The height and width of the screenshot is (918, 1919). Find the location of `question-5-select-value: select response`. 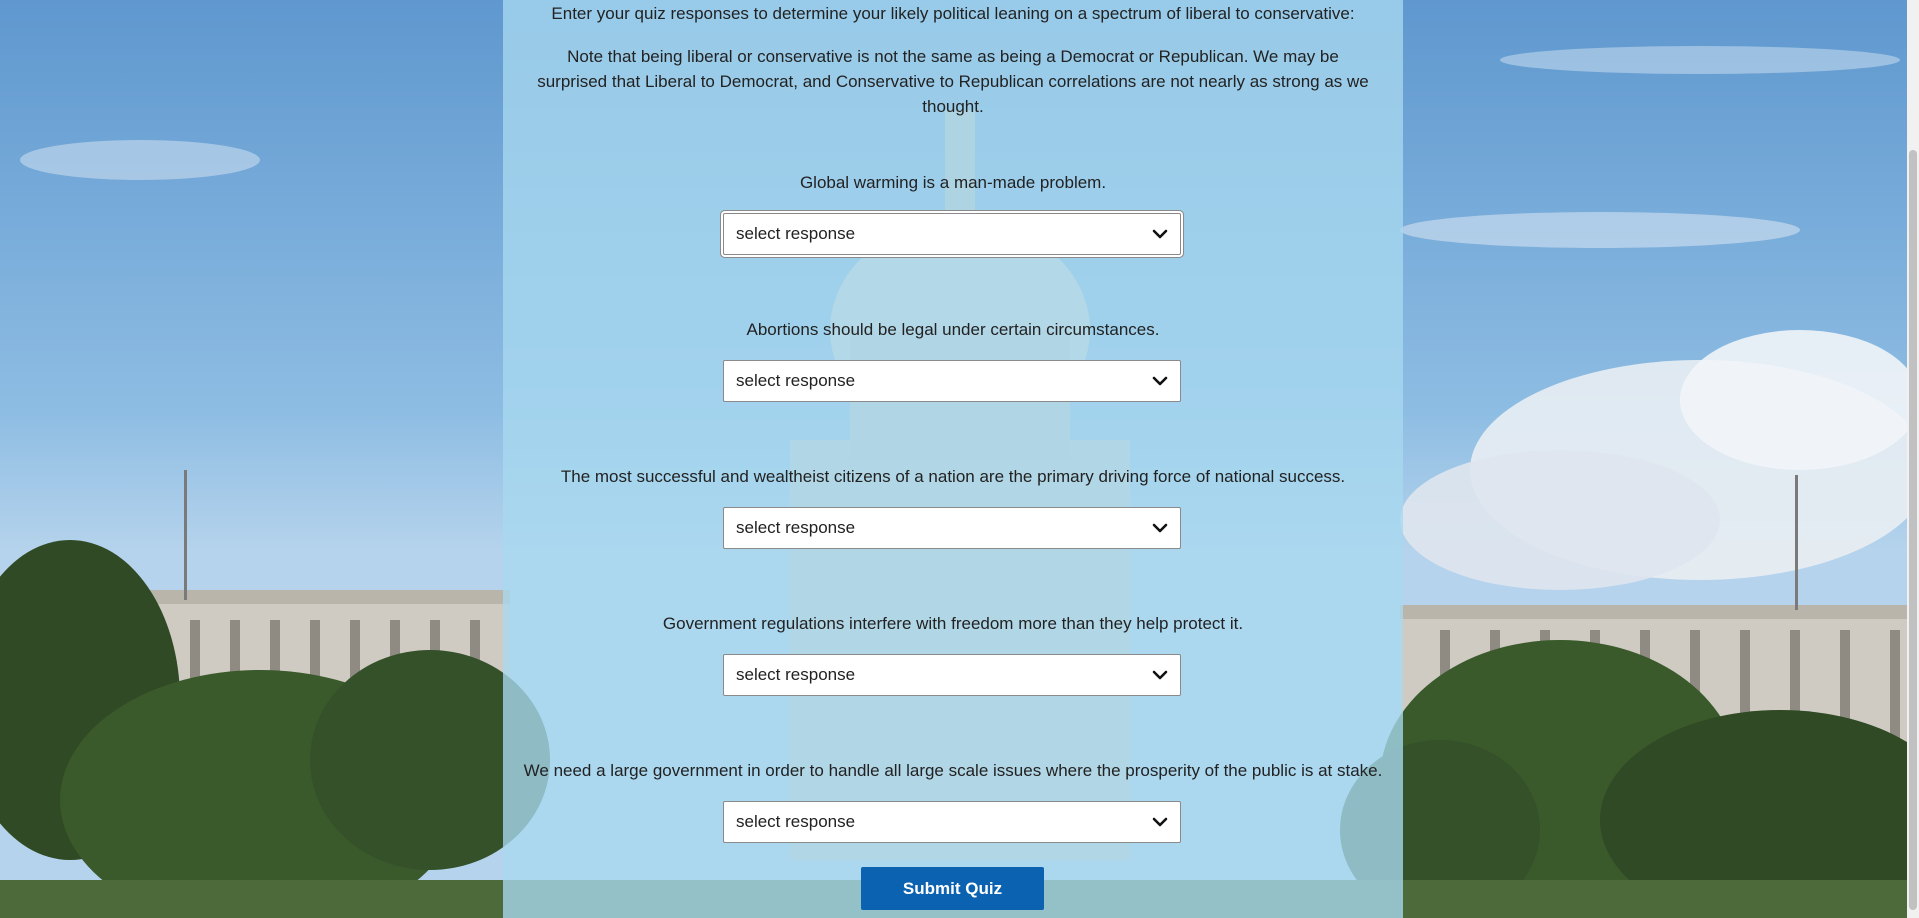

question-5-select-value: select response is located at coordinates (796, 821).